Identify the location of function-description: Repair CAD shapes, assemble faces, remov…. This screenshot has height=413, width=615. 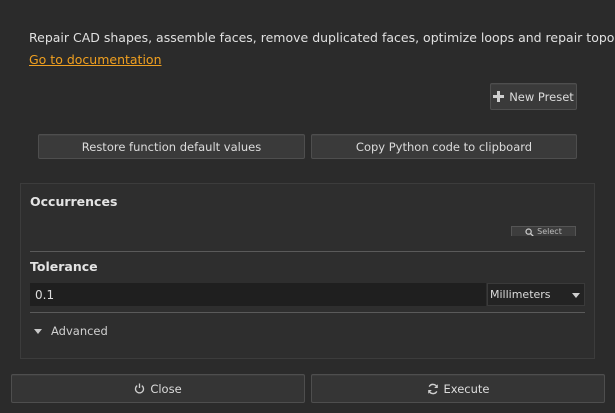
(322, 37).